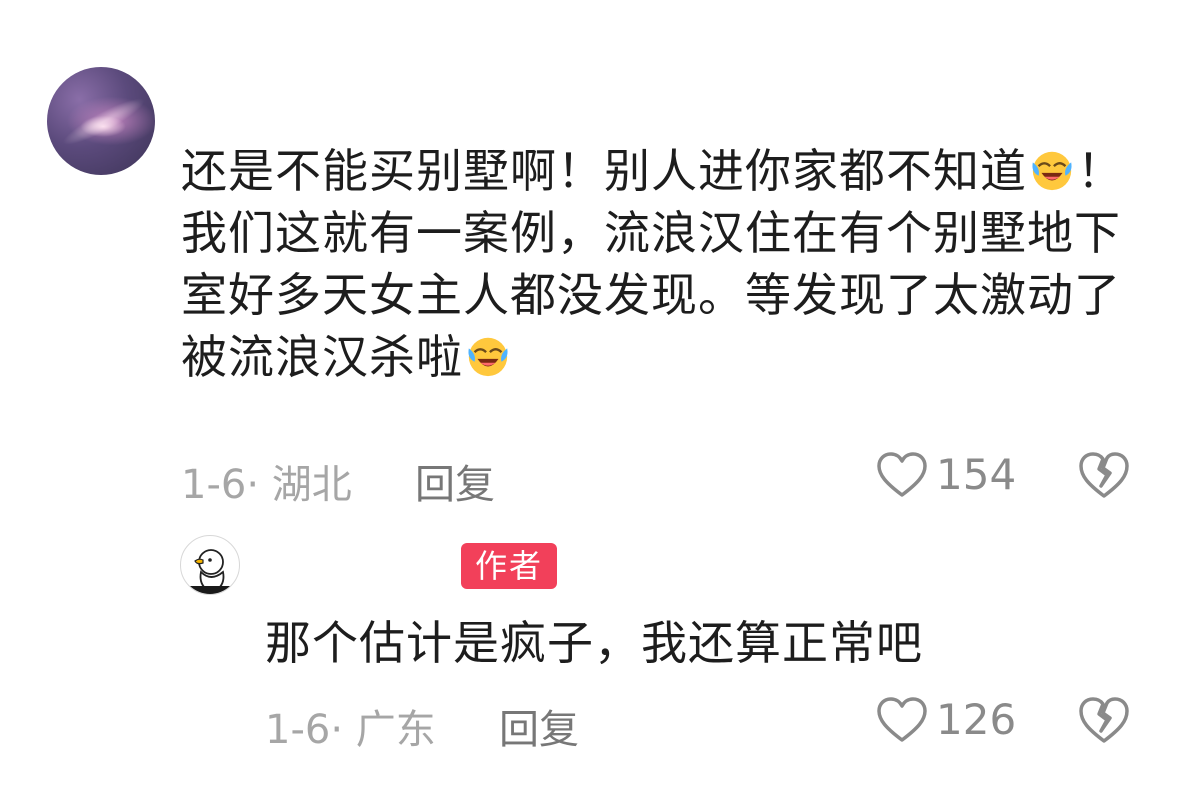  I want to click on comment-reply-button: 回复, so click(455, 481).